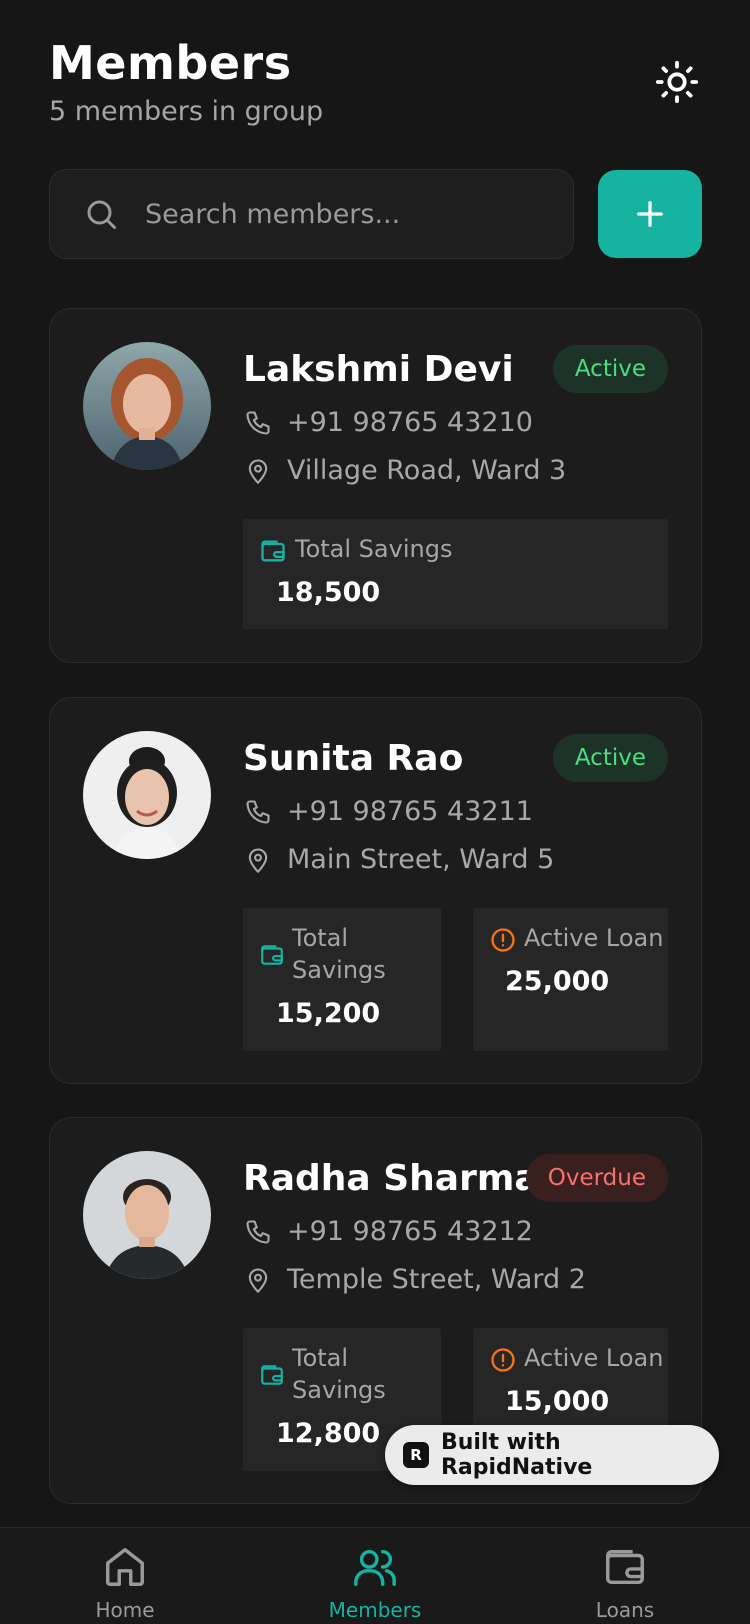 The width and height of the screenshot is (750, 1624). What do you see at coordinates (375, 1610) in the screenshot?
I see `tab-label: Members` at bounding box center [375, 1610].